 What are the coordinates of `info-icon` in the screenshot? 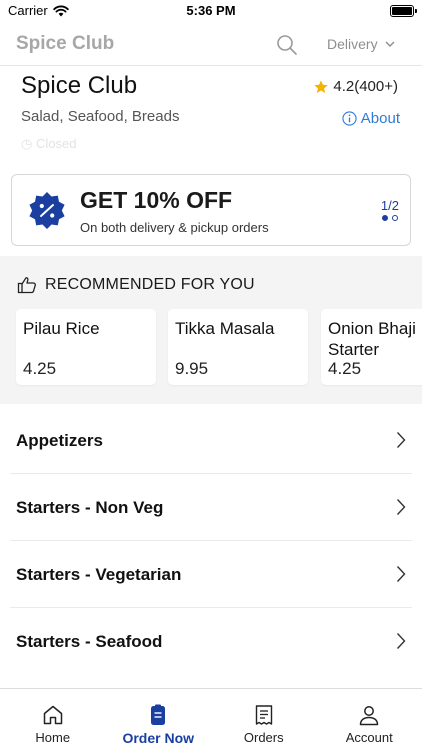 It's located at (349, 118).